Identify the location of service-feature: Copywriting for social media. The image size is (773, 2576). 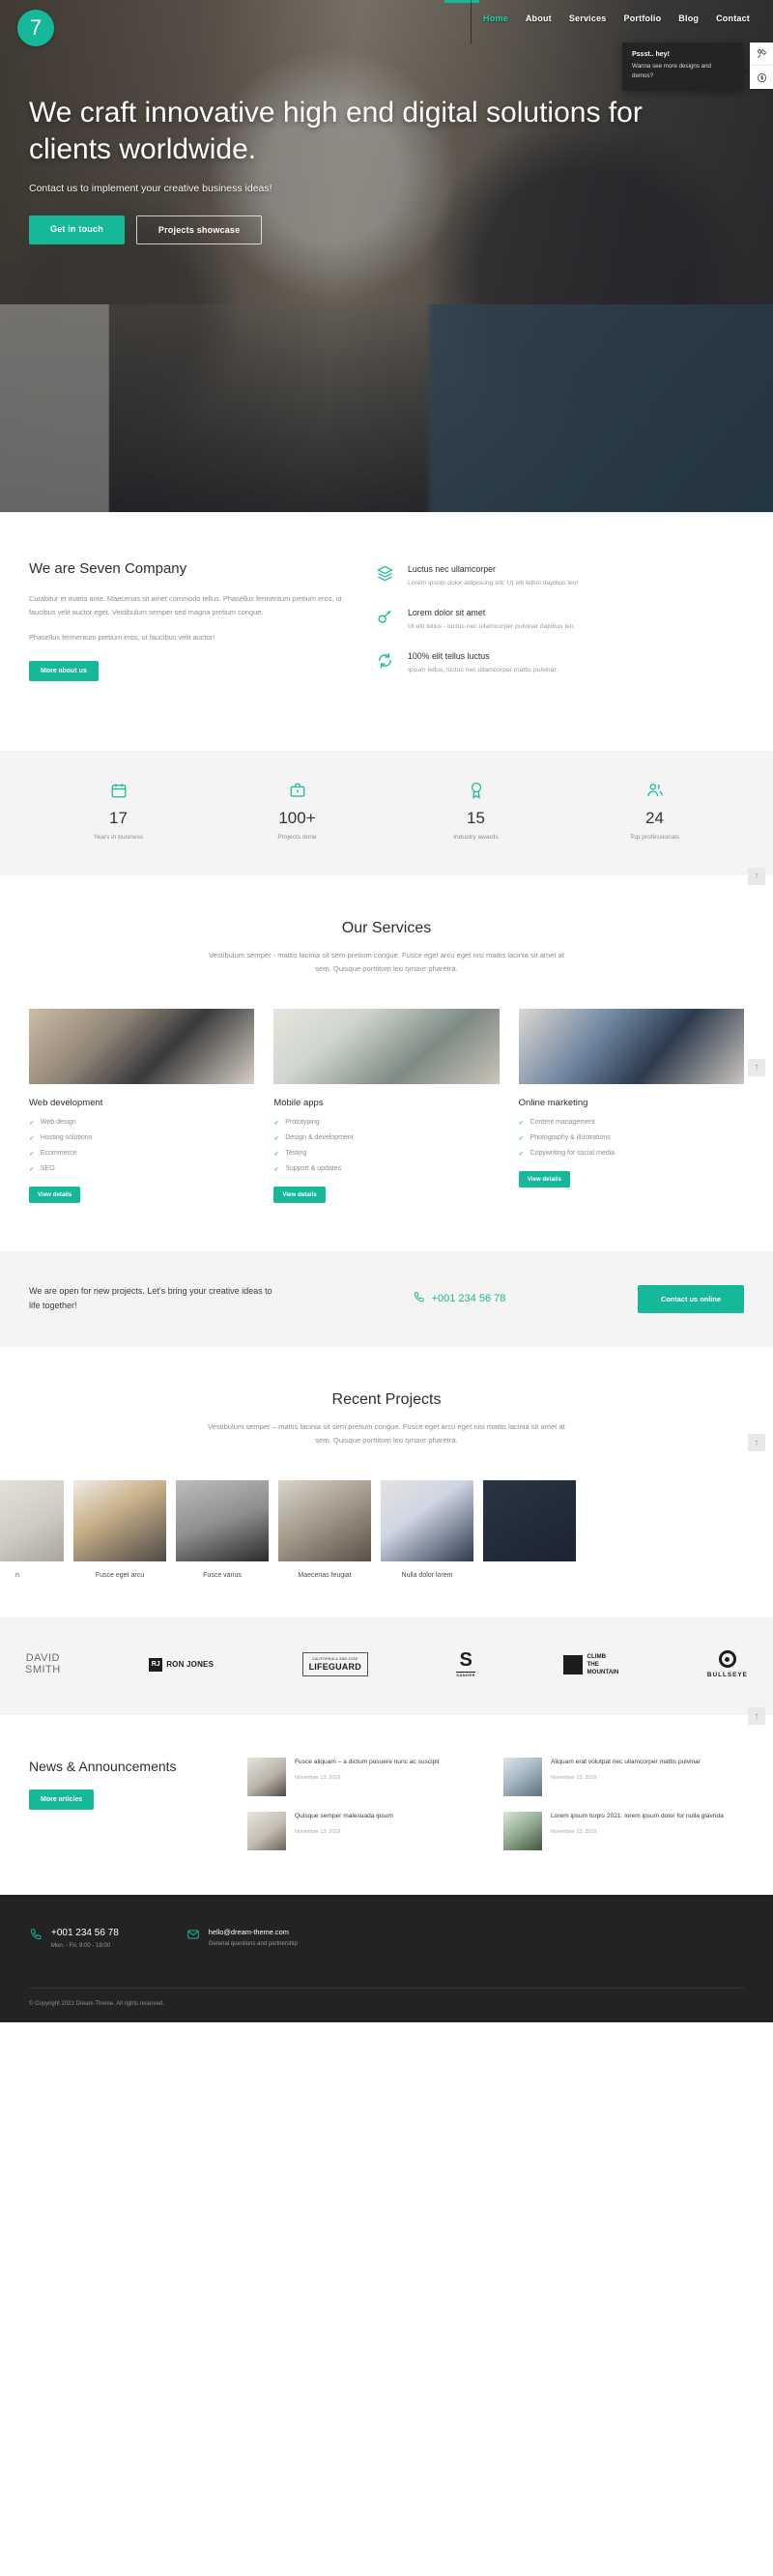
(573, 1154).